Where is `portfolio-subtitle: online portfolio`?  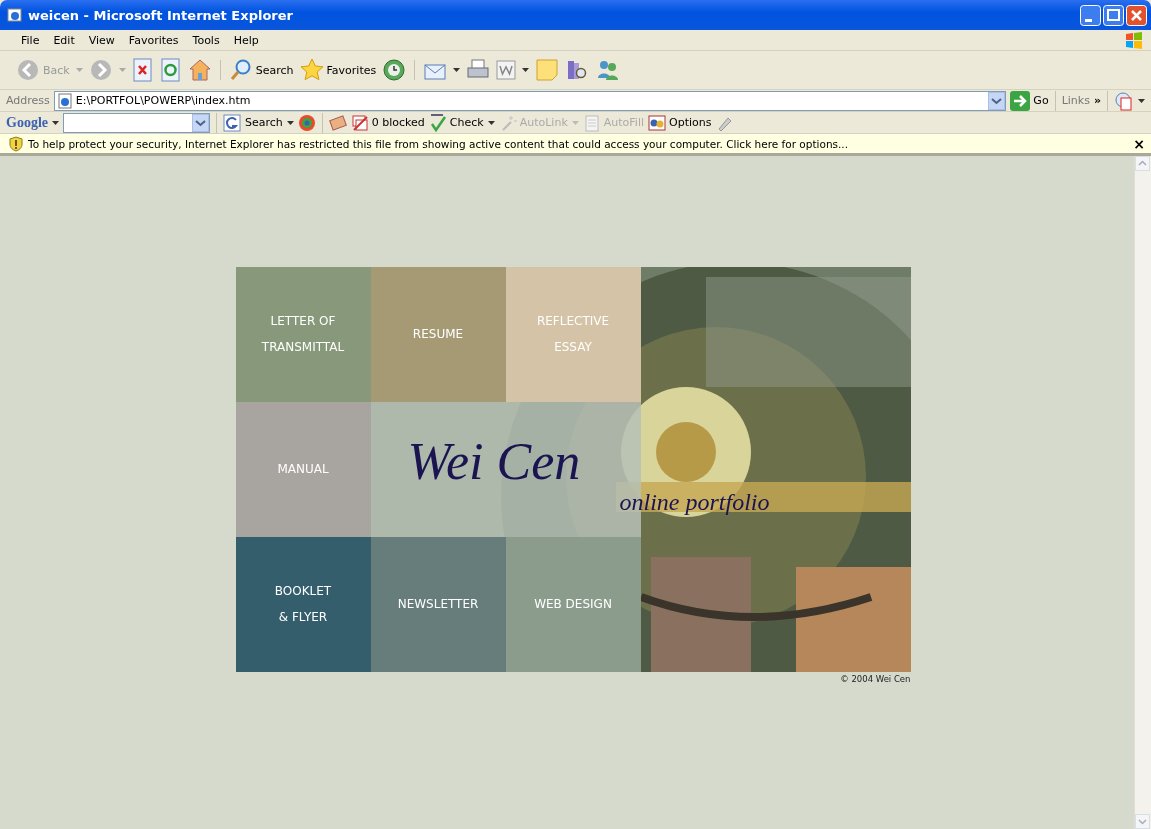
portfolio-subtitle: online portfolio is located at coordinates (694, 502).